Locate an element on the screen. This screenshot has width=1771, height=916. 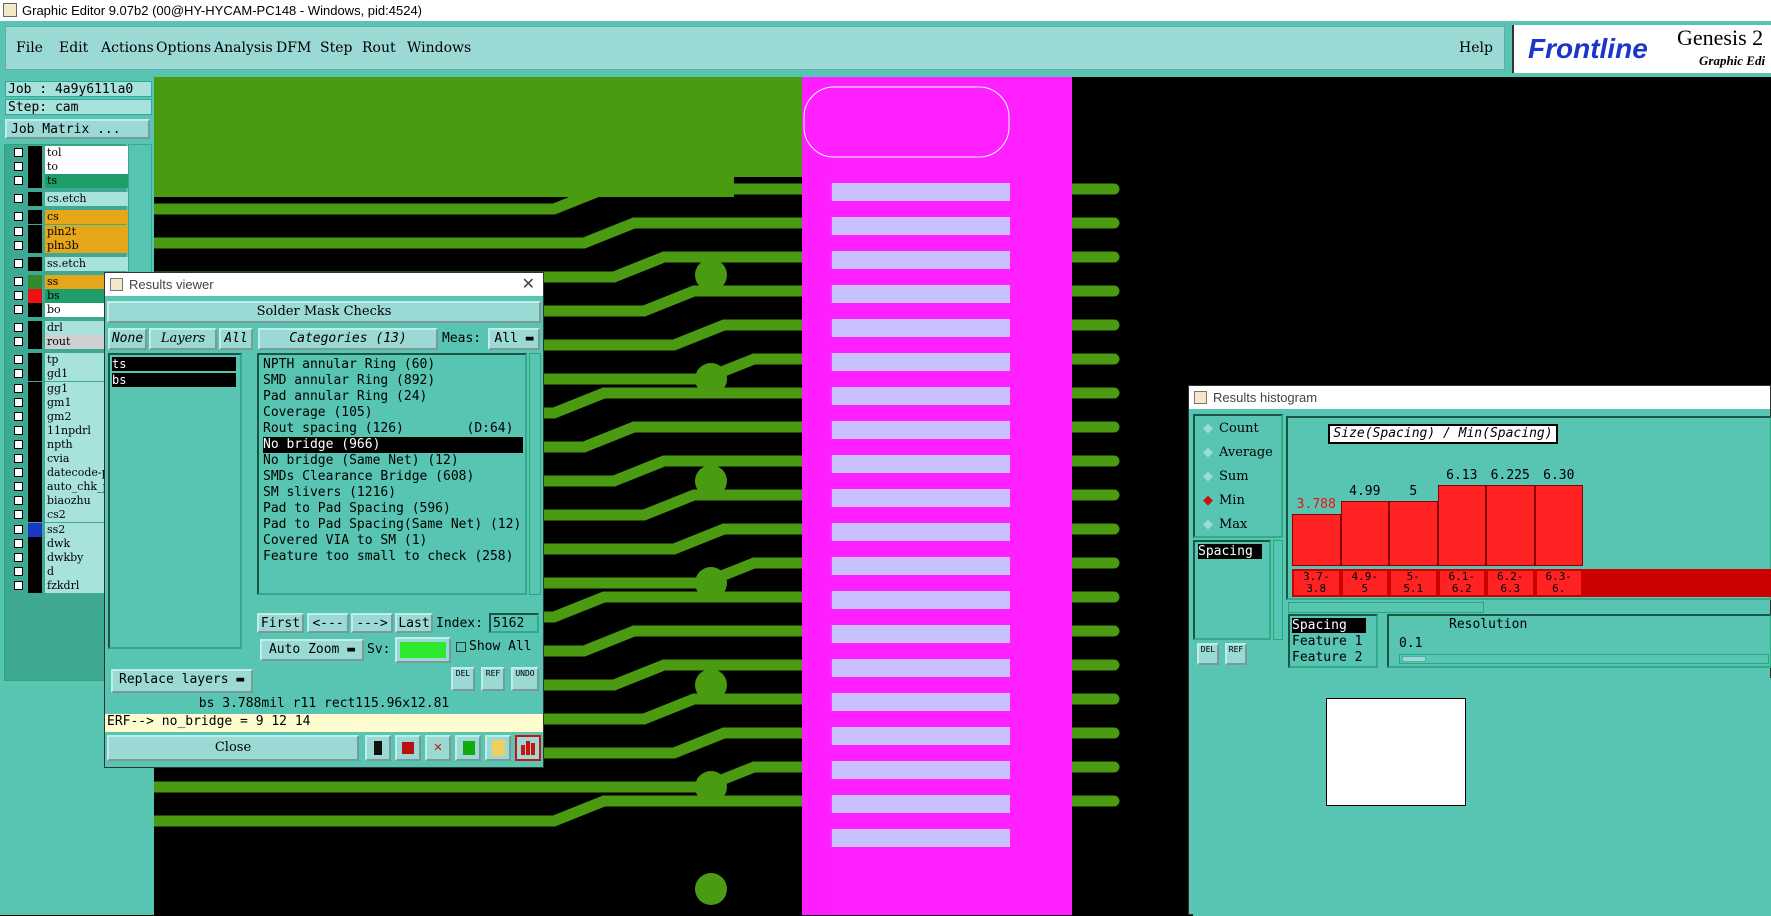
layer-row-pln3b: pln3b is located at coordinates (73, 245).